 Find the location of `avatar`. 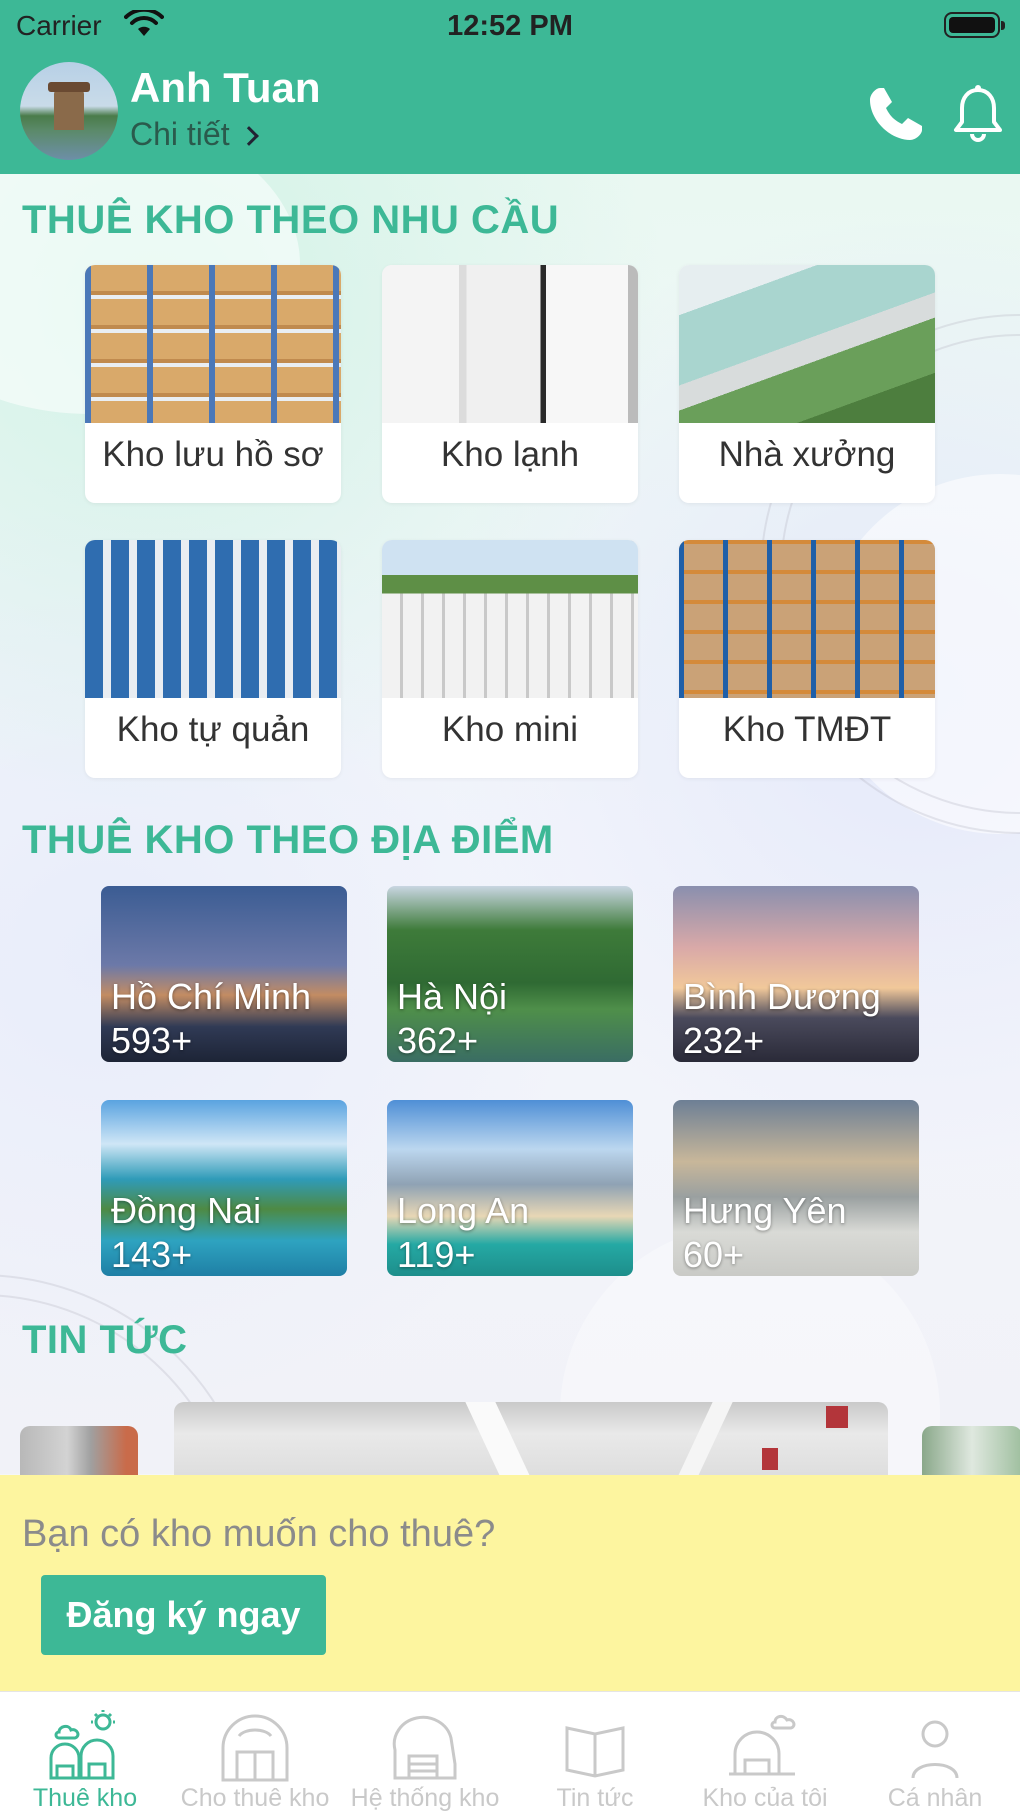

avatar is located at coordinates (69, 111).